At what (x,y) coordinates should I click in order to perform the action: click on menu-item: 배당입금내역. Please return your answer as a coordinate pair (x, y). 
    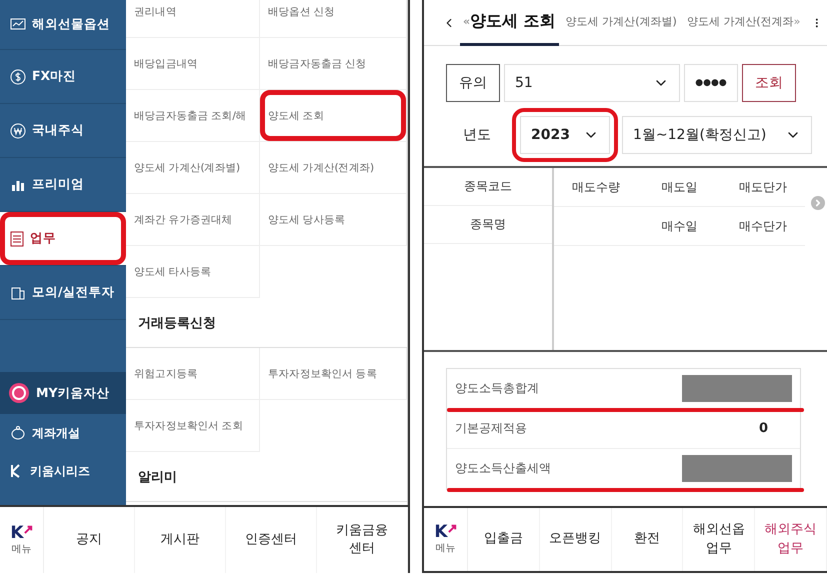
    Looking at the image, I should click on (193, 64).